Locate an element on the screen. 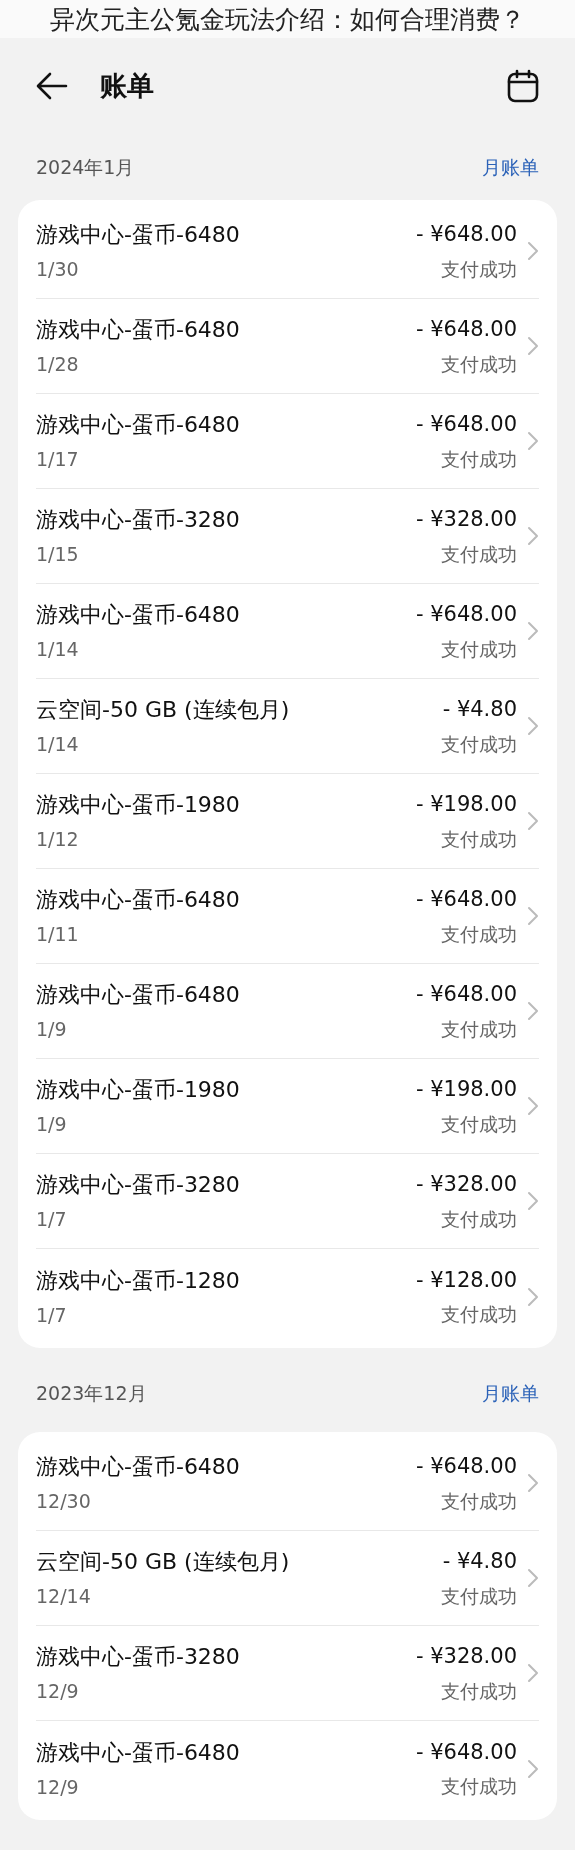 This screenshot has height=1850, width=575. bill-title: 游戏中心-蛋币-1280 is located at coordinates (138, 1280).